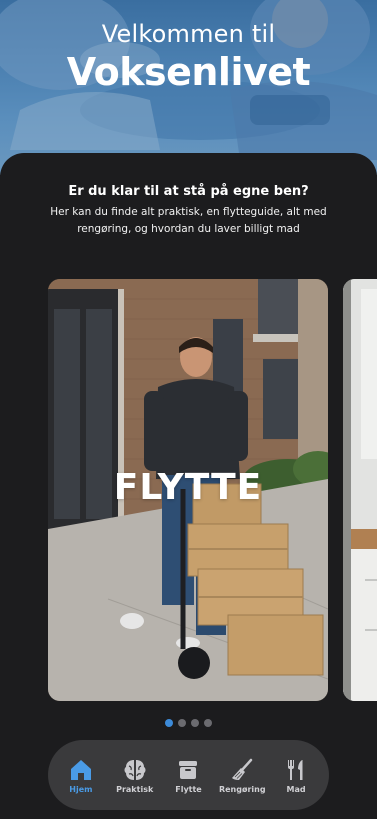 The height and width of the screenshot is (819, 377). What do you see at coordinates (242, 769) in the screenshot?
I see `broom-icon` at bounding box center [242, 769].